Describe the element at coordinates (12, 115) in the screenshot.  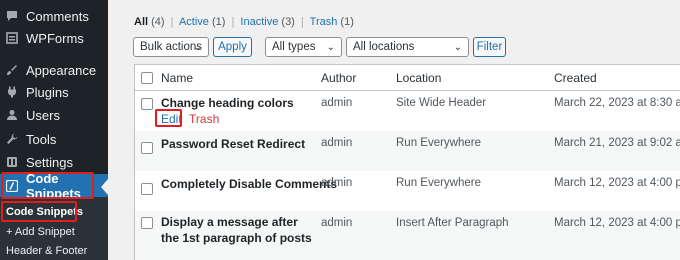
I see `user-icon` at that location.